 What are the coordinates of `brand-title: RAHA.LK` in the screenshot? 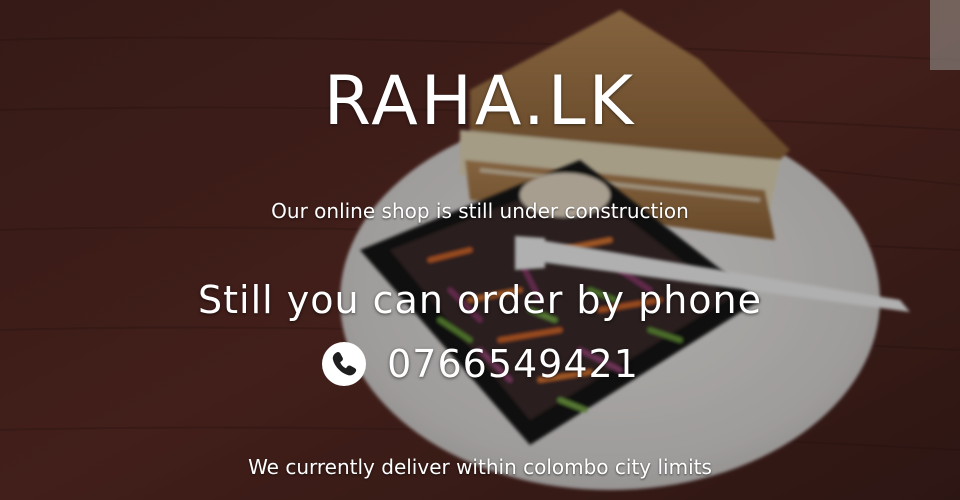 It's located at (480, 101).